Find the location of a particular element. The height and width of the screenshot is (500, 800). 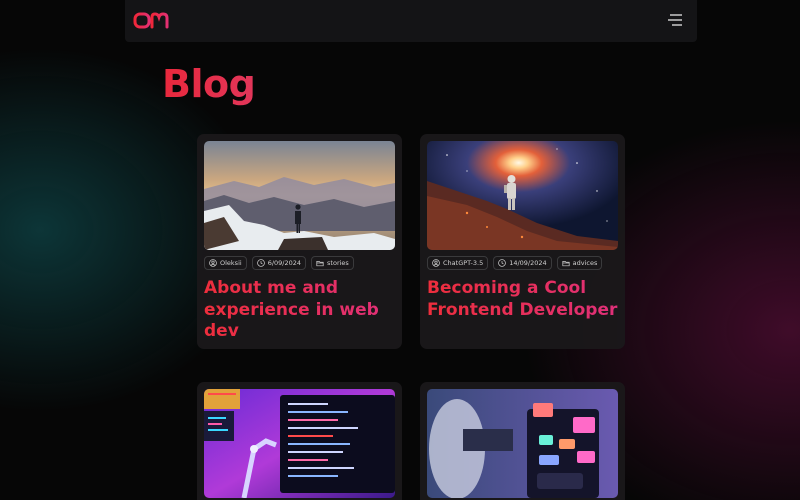

author-name: Oleksii is located at coordinates (231, 263).